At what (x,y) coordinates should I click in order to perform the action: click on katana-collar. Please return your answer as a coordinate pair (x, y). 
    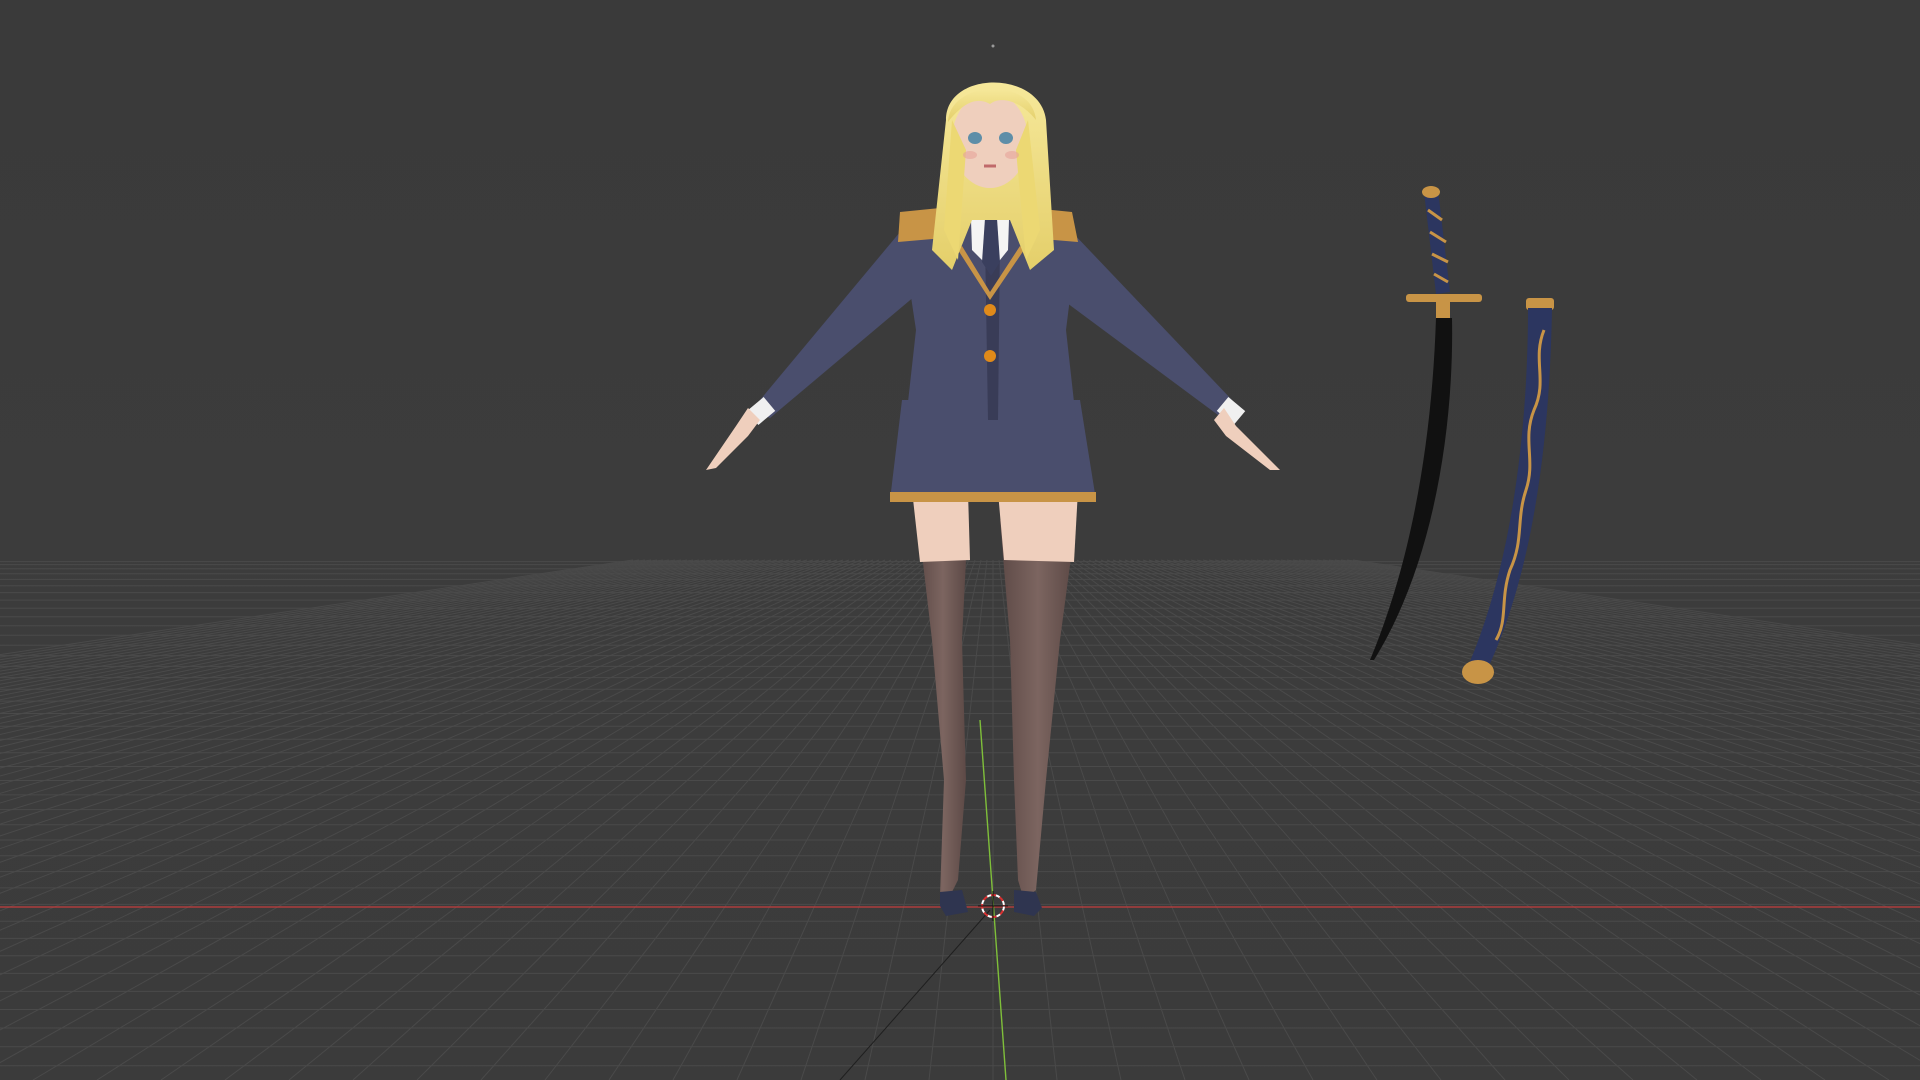
    Looking at the image, I should click on (1443, 310).